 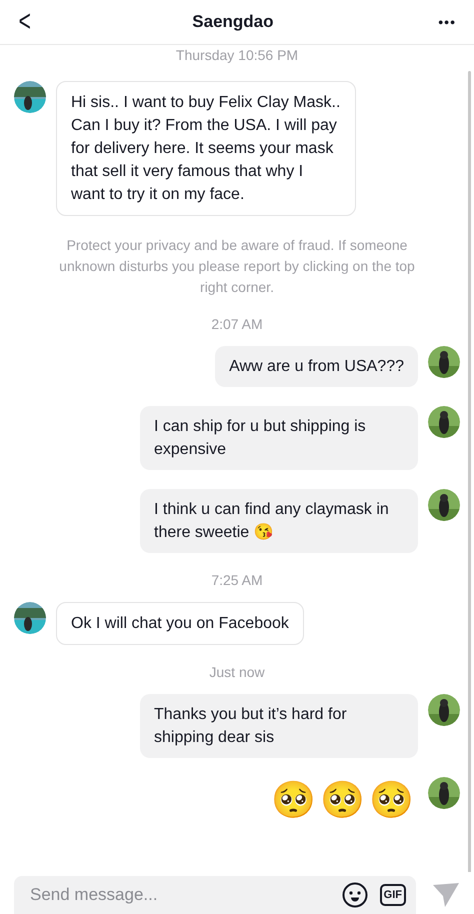 I want to click on chat-title: Saengdao, so click(x=233, y=22).